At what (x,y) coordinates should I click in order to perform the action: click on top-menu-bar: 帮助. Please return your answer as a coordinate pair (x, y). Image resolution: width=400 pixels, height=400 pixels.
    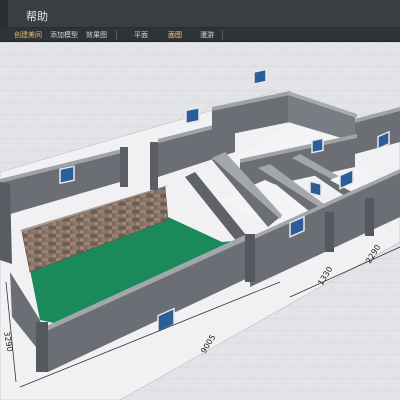
    Looking at the image, I should click on (200, 14).